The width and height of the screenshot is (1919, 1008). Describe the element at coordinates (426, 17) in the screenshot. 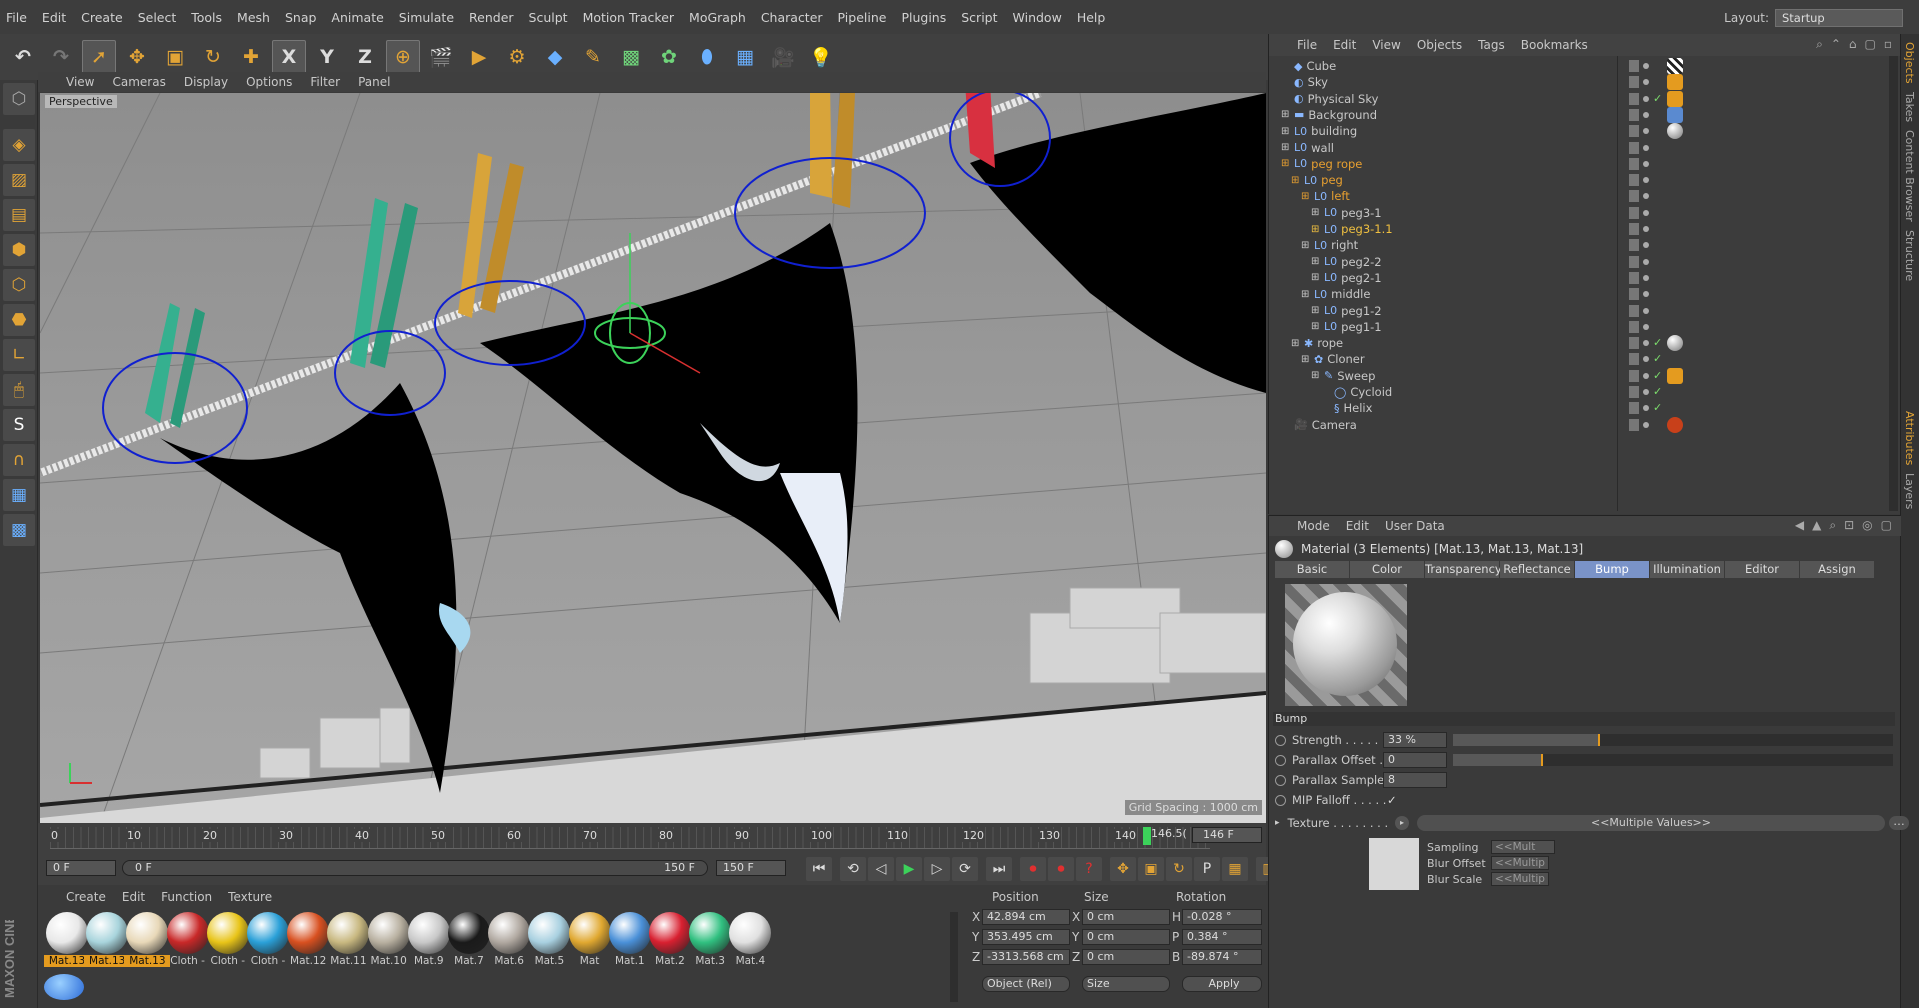

I see `menu-simulate: Simulate` at that location.